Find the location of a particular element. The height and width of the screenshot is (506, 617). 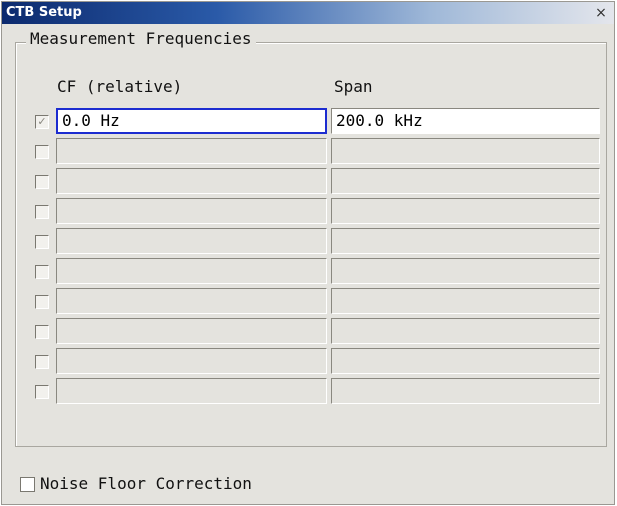

column-header-span: Span is located at coordinates (353, 86).